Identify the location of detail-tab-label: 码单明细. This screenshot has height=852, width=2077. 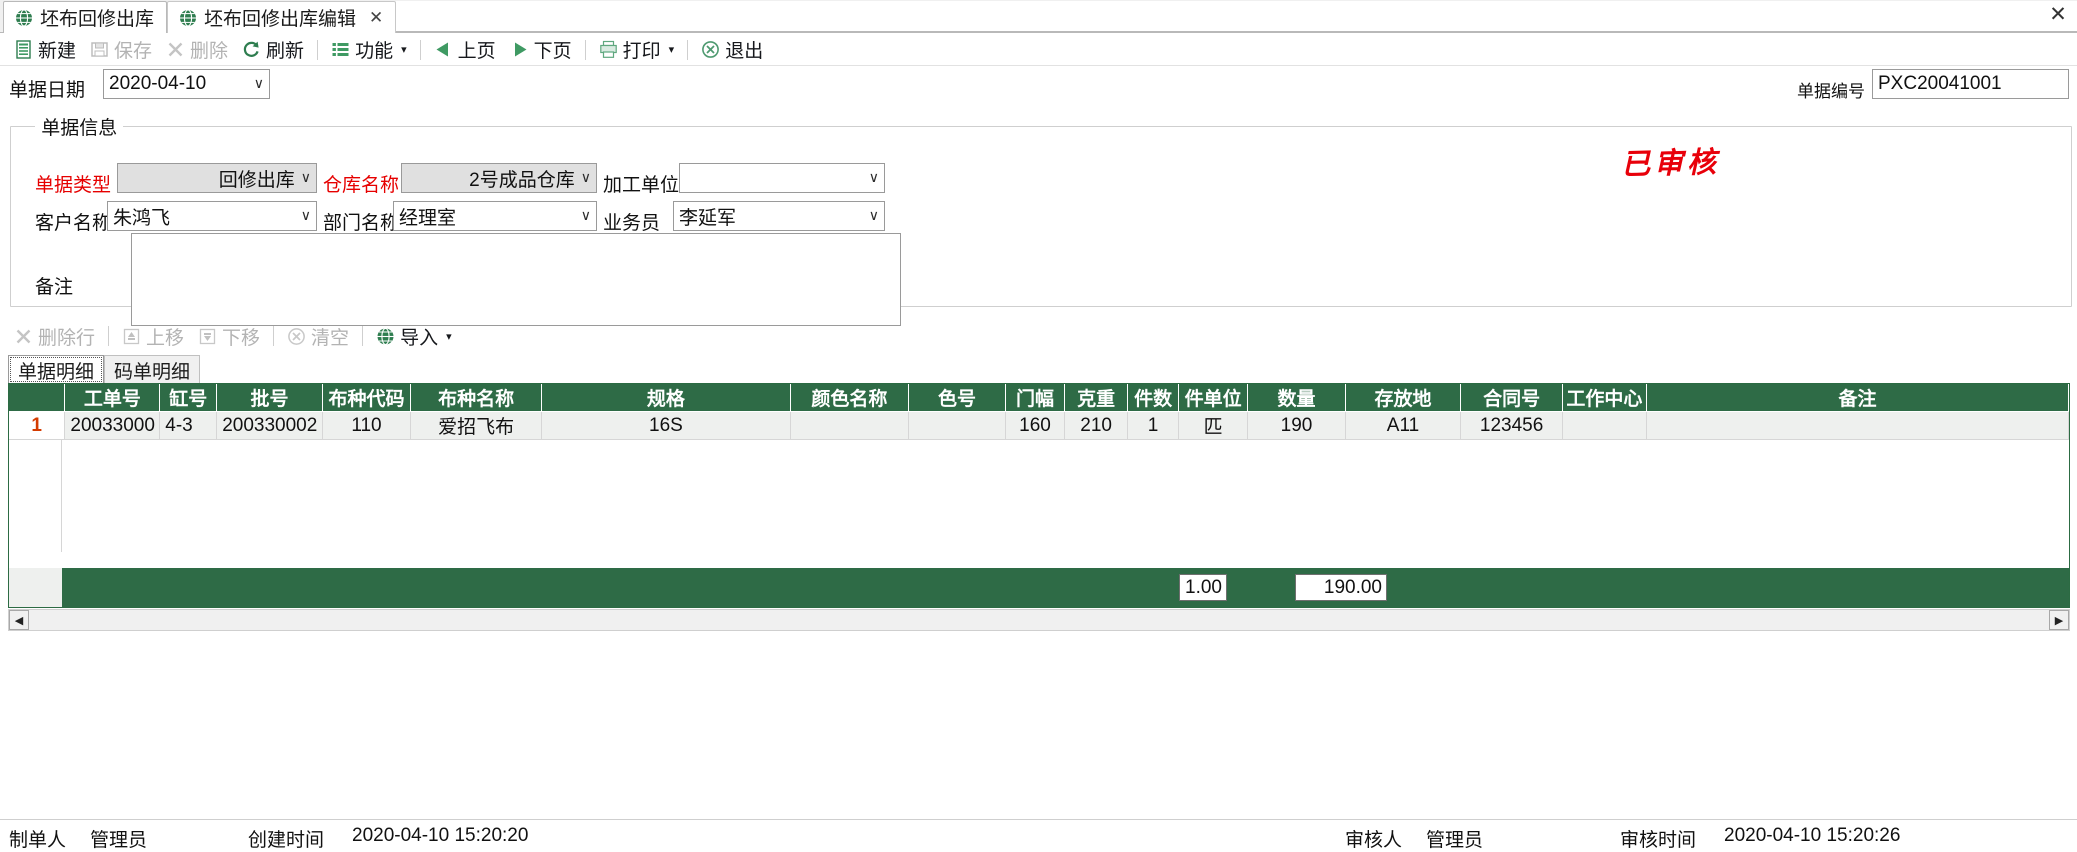
(152, 372).